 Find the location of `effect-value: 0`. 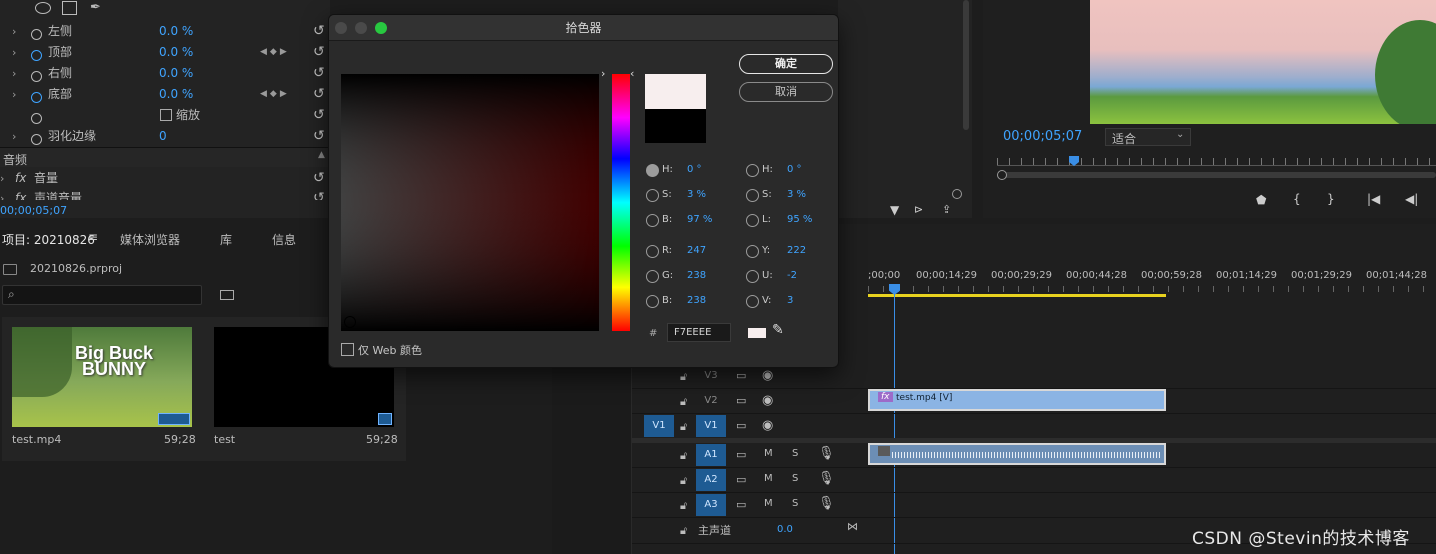

effect-value: 0 is located at coordinates (163, 136).